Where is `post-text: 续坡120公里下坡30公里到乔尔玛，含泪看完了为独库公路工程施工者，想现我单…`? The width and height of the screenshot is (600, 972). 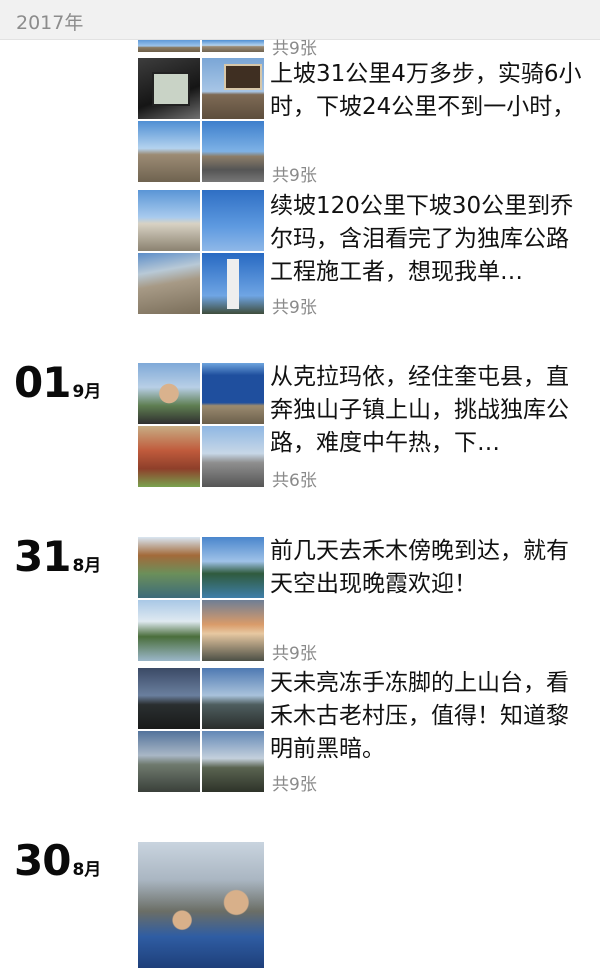 post-text: 续坡120公里下坡30公里到乔尔玛，含泪看完了为独库公路工程施工者，想现我单… is located at coordinates (429, 239).